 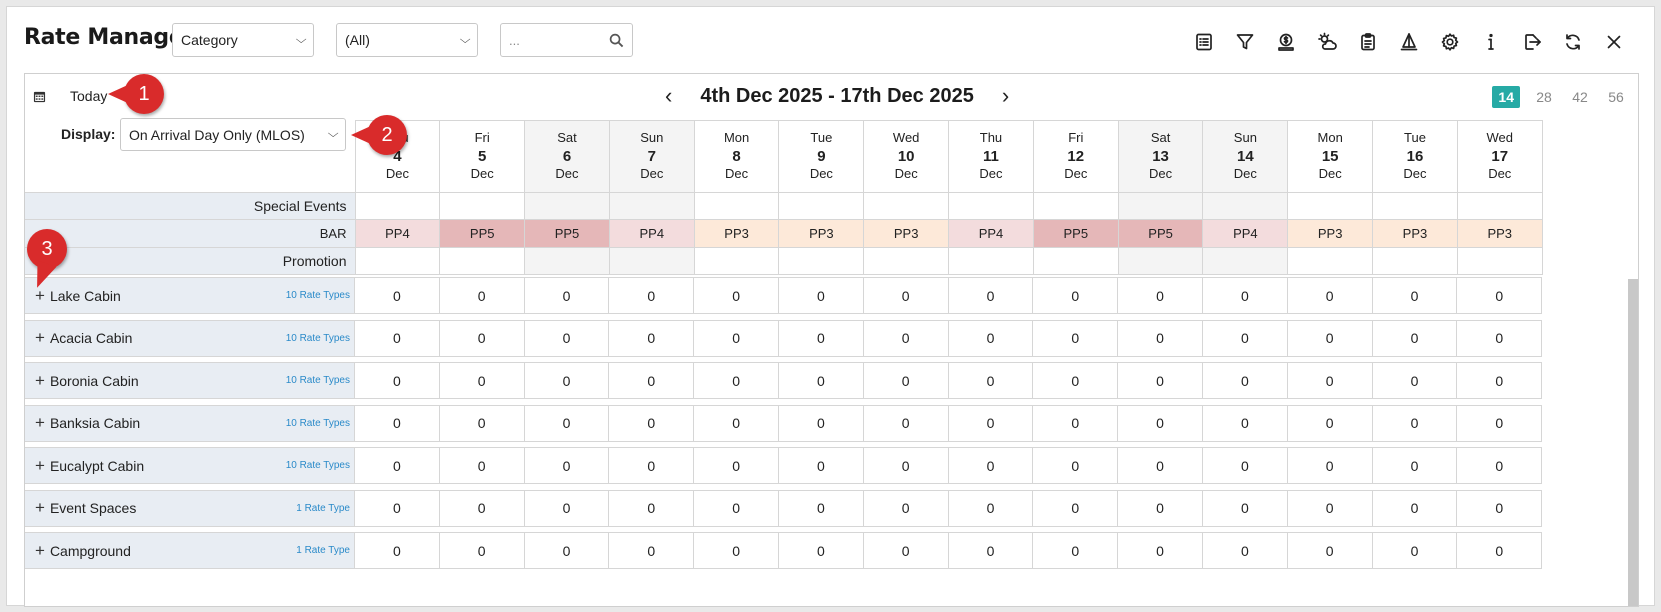 I want to click on today-button: Today, so click(x=70, y=96).